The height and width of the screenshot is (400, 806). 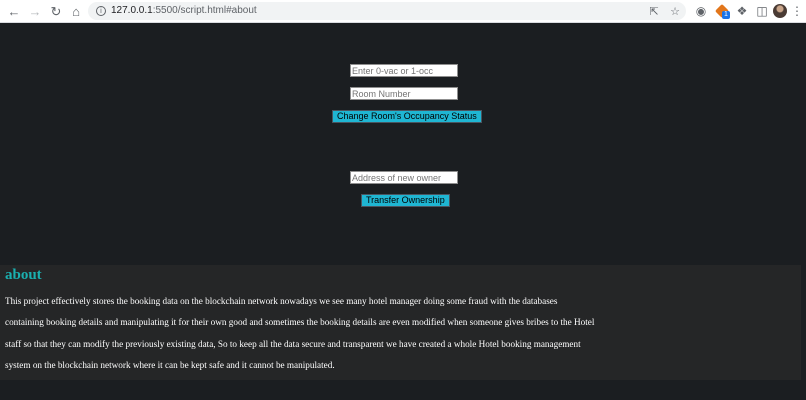 I want to click on reload-icon: ↻, so click(x=56, y=11).